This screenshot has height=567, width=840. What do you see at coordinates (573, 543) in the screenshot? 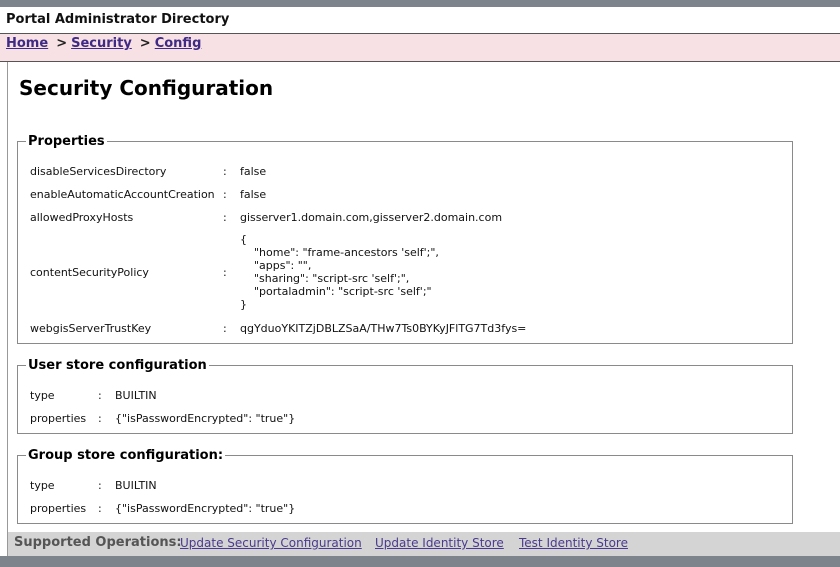
I see `test-identity-store-link: Test Identity Store` at bounding box center [573, 543].